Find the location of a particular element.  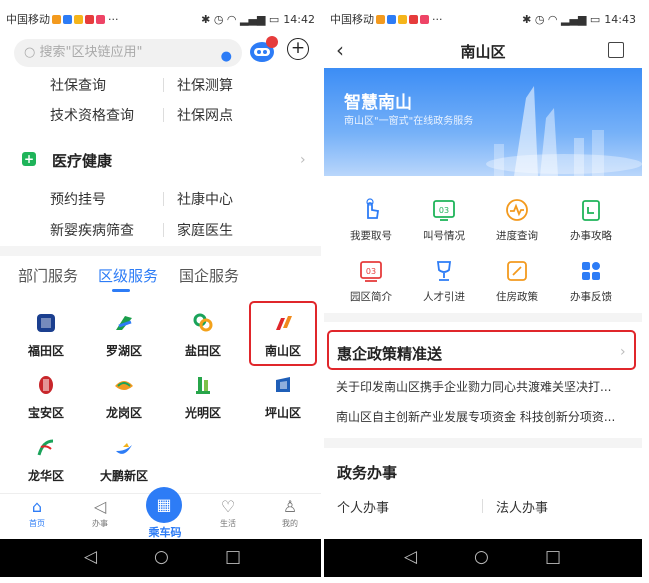

home-icon: ⌂ is located at coordinates (37, 506).